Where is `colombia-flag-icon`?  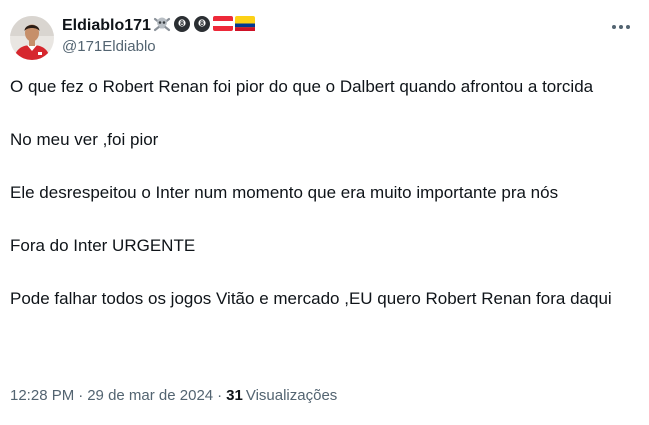
colombia-flag-icon is located at coordinates (244, 26).